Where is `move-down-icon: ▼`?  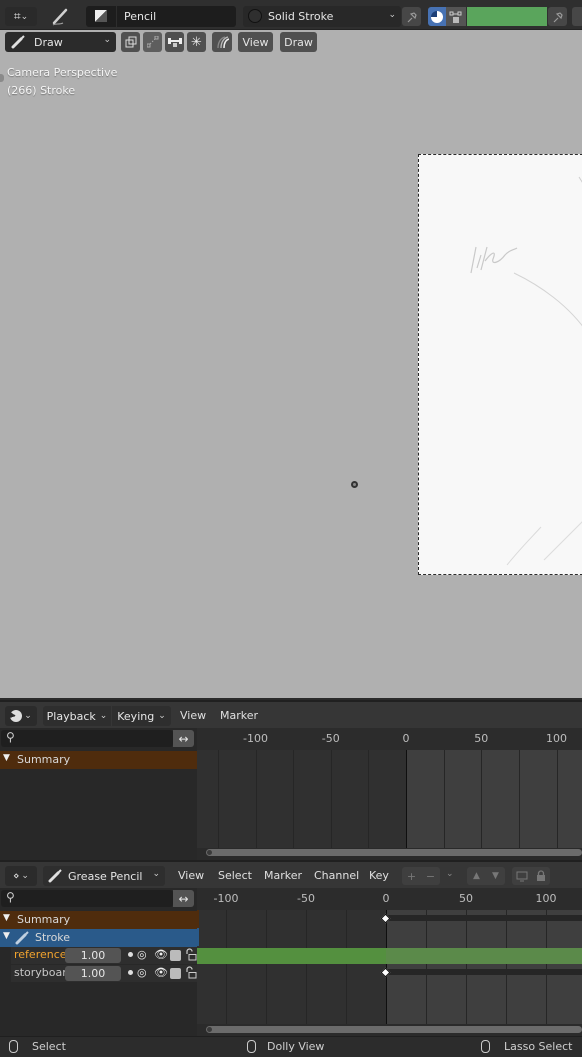 move-down-icon: ▼ is located at coordinates (495, 876).